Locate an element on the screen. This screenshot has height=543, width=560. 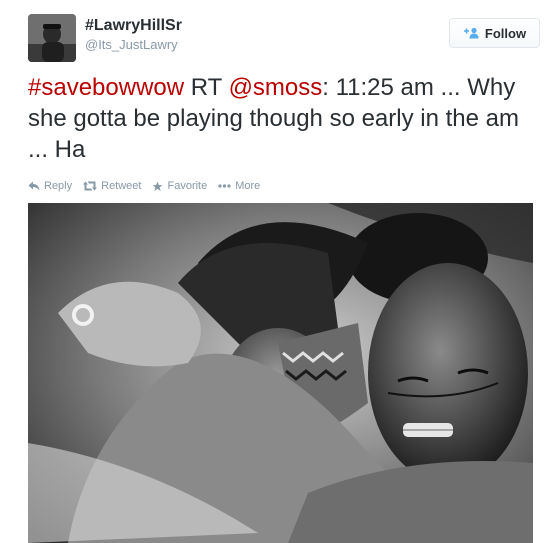
retweet-icon is located at coordinates (90, 186).